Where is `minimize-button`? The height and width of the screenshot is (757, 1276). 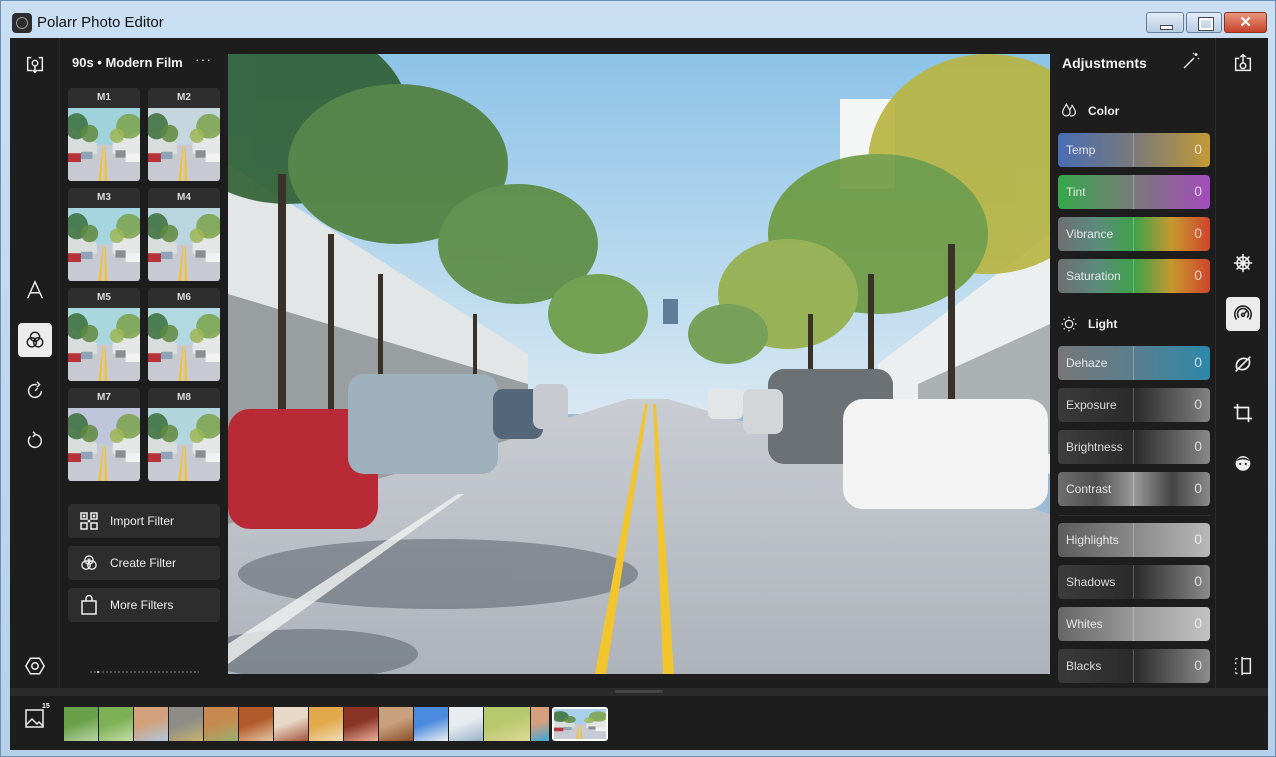
minimize-button is located at coordinates (1165, 22).